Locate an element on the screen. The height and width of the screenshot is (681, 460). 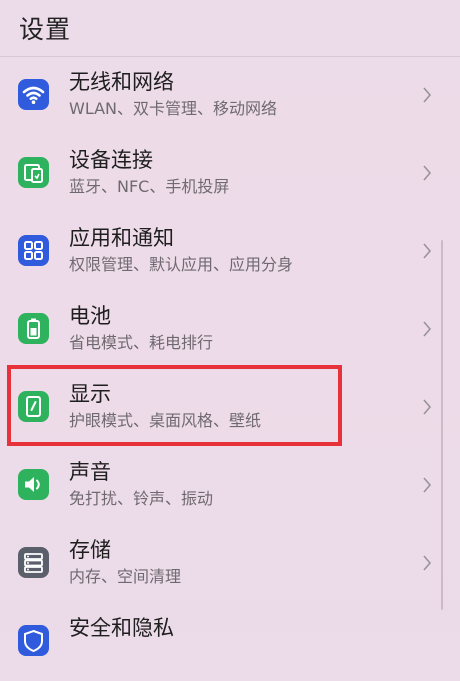
item-title: 电池 is located at coordinates (90, 316).